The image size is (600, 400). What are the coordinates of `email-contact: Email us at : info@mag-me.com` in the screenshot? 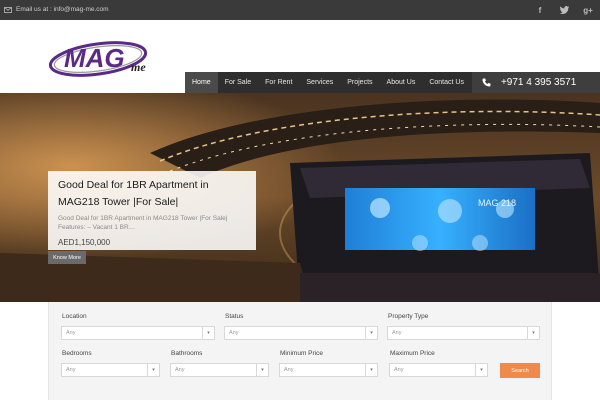 It's located at (56, 9).